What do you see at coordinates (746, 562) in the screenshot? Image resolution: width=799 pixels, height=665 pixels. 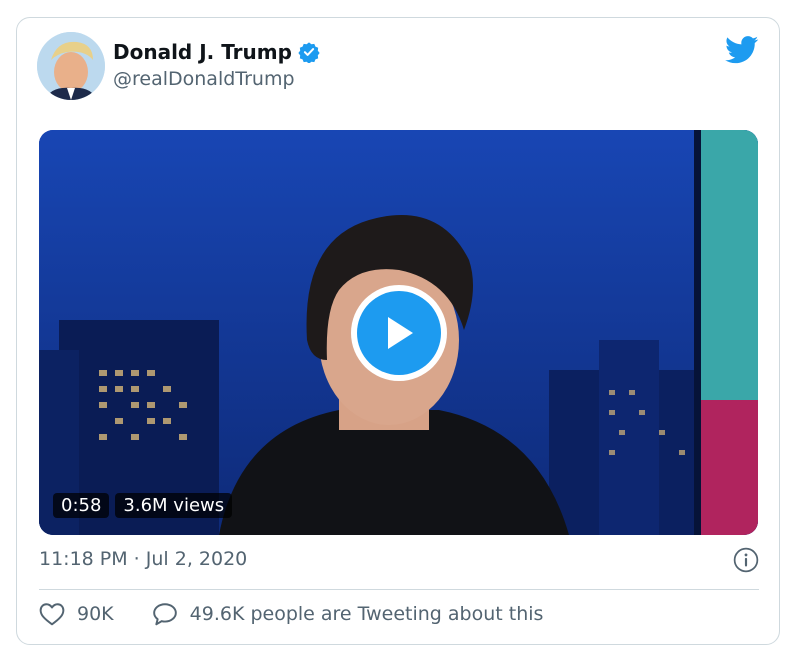 I see `info-icon` at bounding box center [746, 562].